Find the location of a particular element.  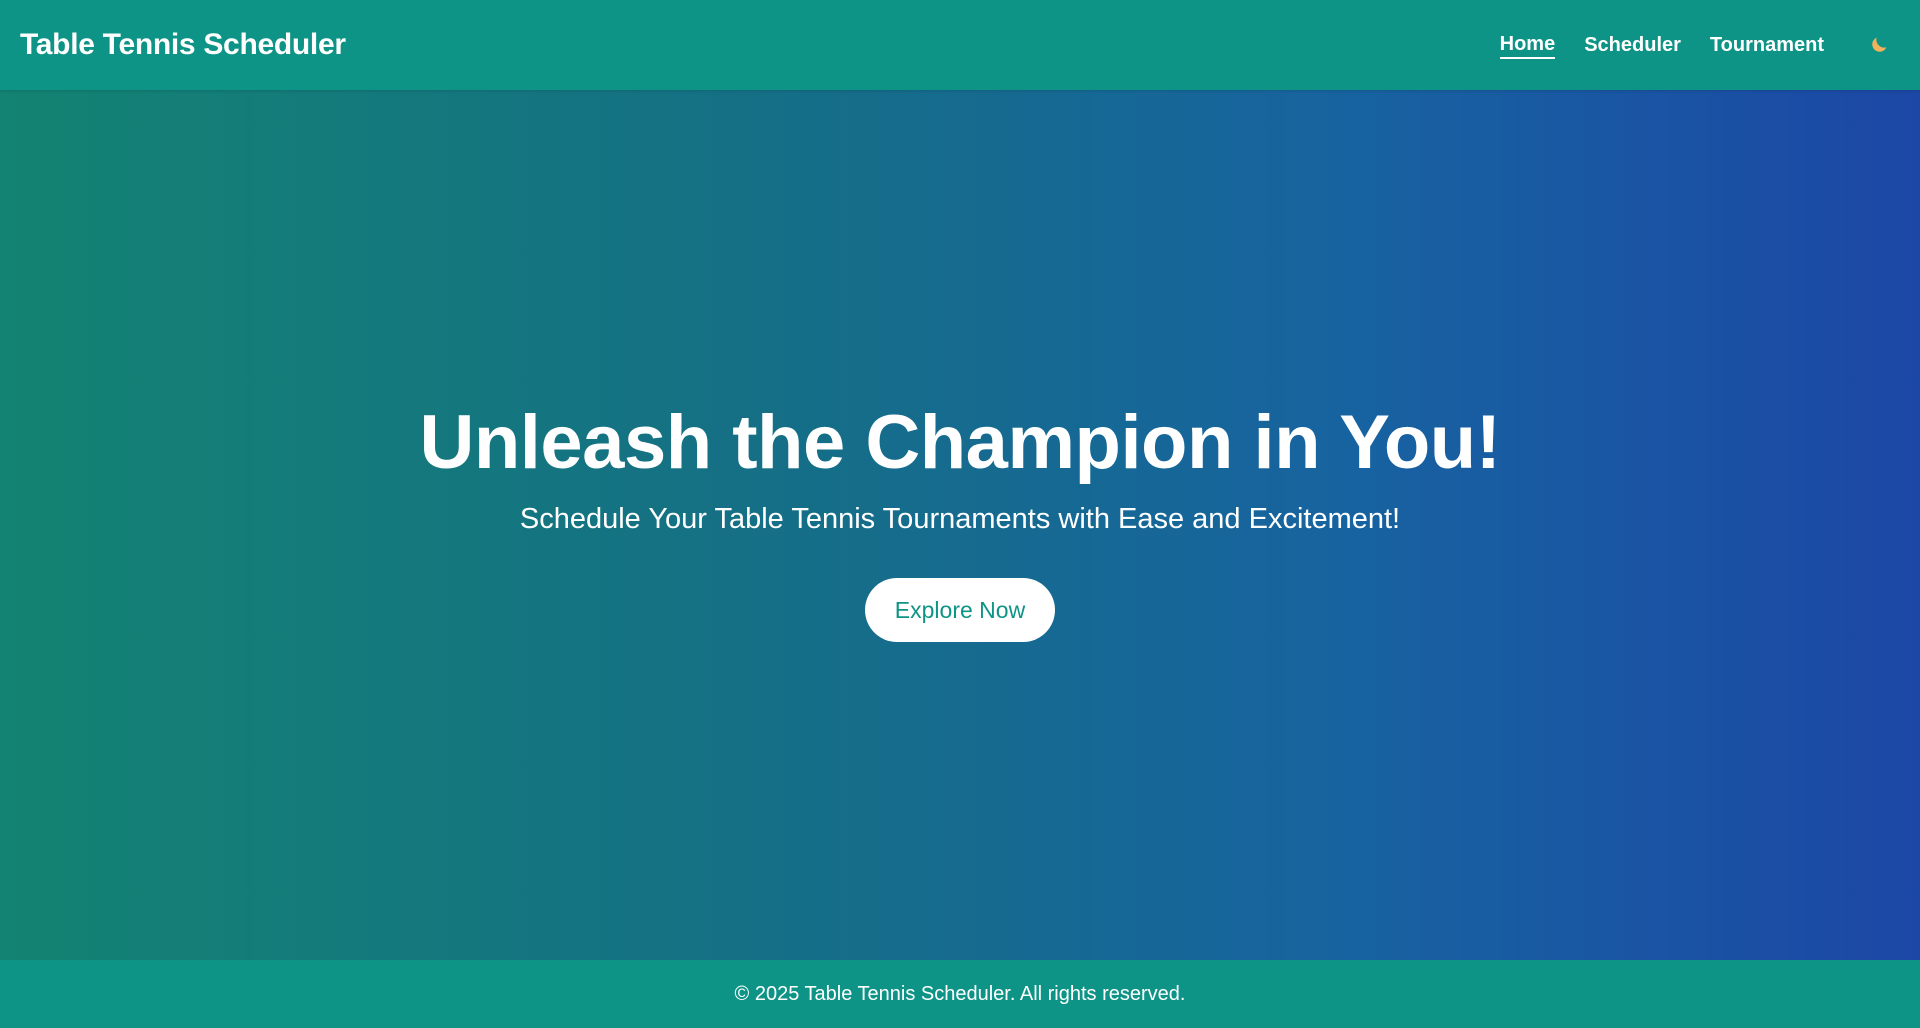

theme-toggle-button is located at coordinates (1879, 45).